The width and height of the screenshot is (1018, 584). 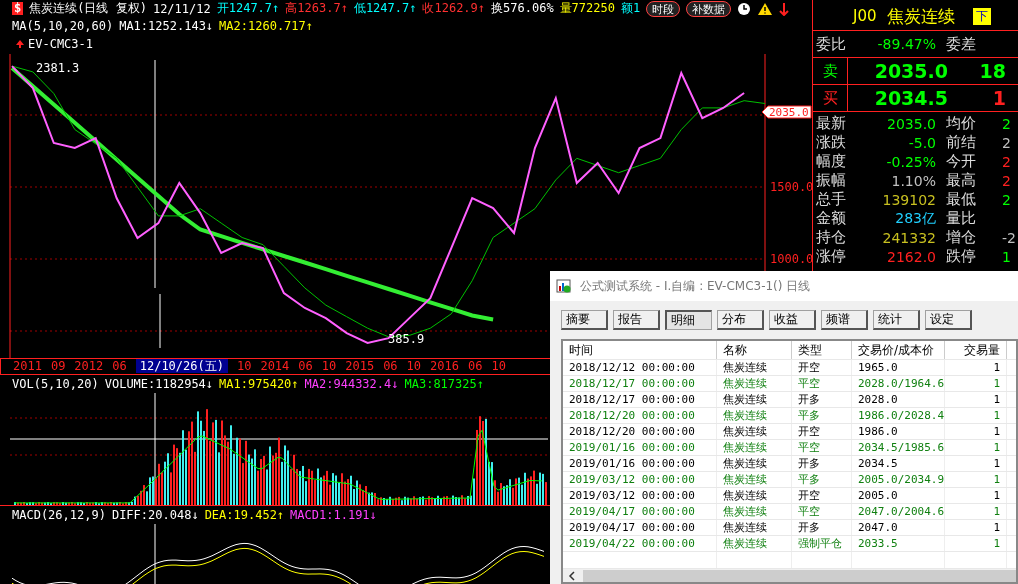 What do you see at coordinates (831, 199) in the screenshot?
I see `field-label: 总手` at bounding box center [831, 199].